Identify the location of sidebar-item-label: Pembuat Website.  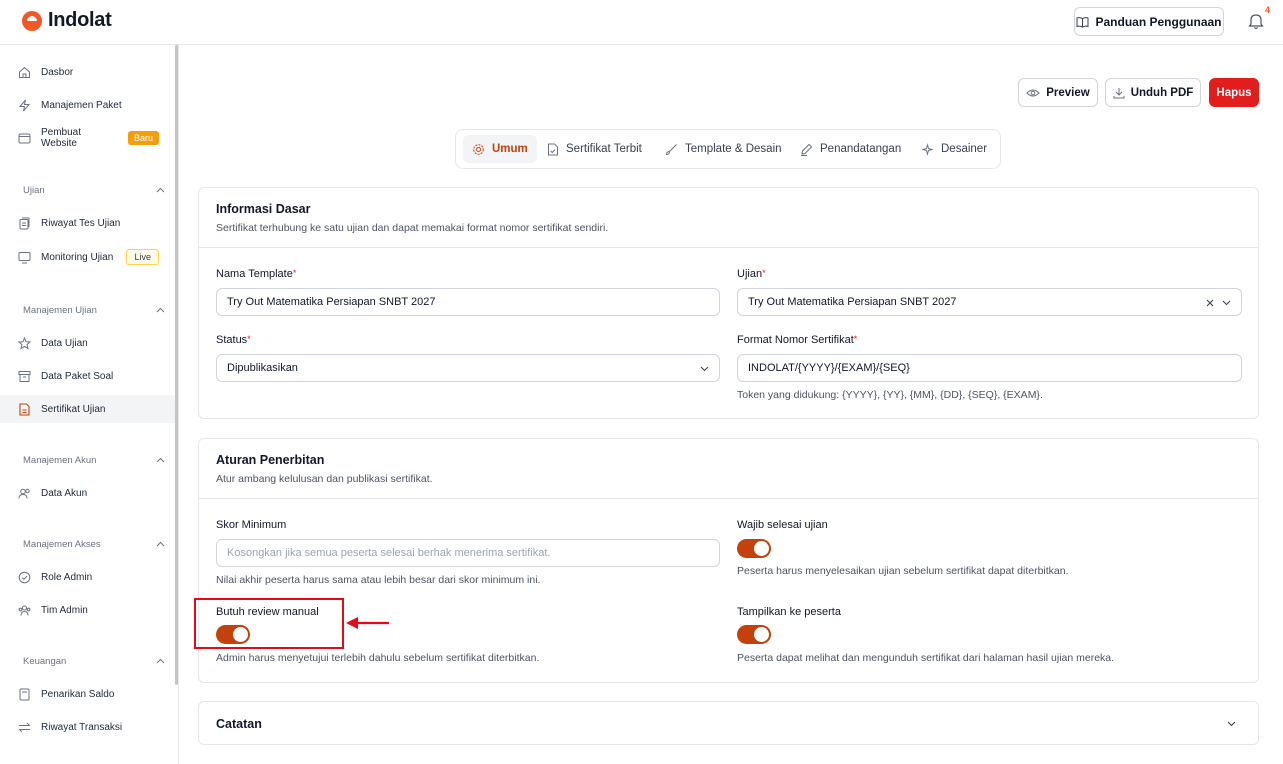
(61, 138).